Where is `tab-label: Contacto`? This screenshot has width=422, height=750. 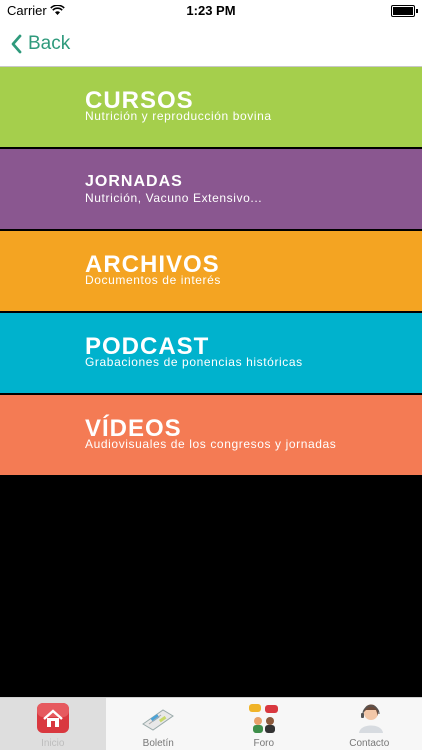
tab-label: Contacto is located at coordinates (369, 743).